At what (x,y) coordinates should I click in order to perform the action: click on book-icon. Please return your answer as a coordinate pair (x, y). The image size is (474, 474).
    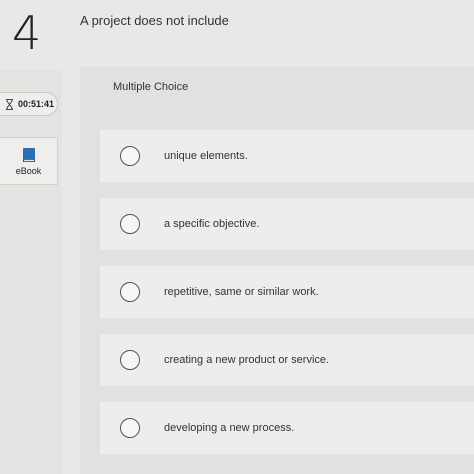
    Looking at the image, I should click on (28, 154).